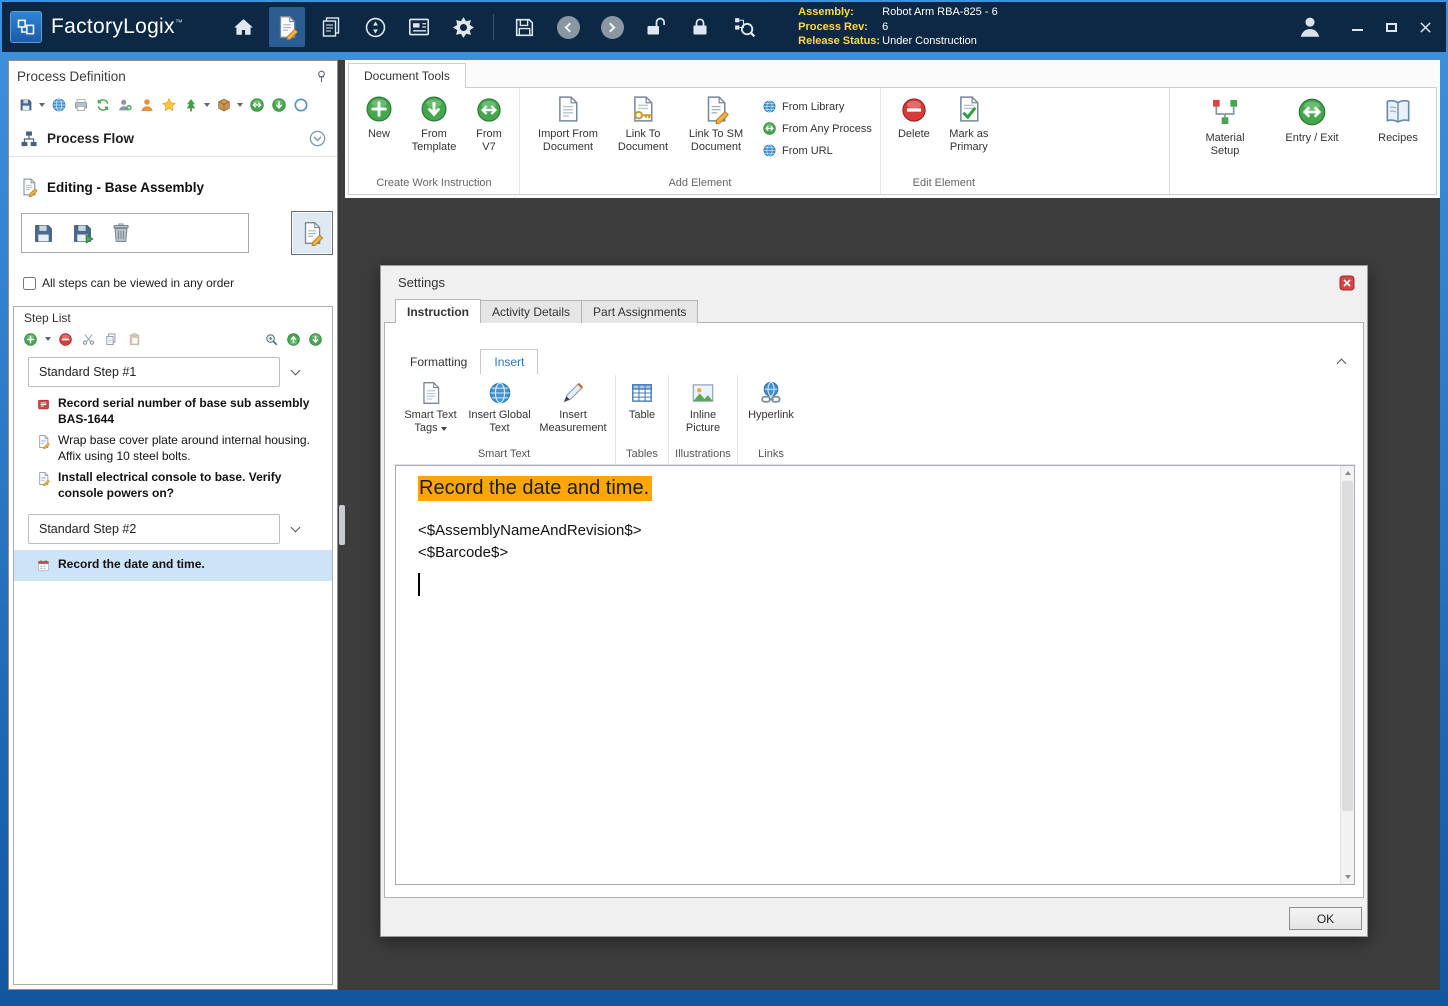  Describe the element at coordinates (817, 150) in the screenshot. I see `from-url-button: From URL` at that location.